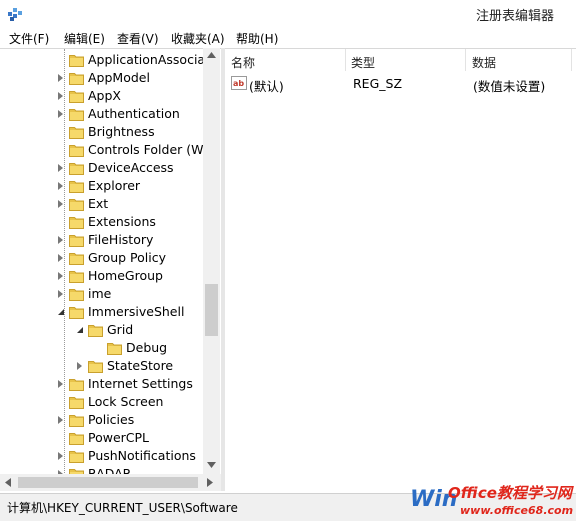 The image size is (576, 523). I want to click on tree-vertical-scroll-thumb, so click(211, 310).